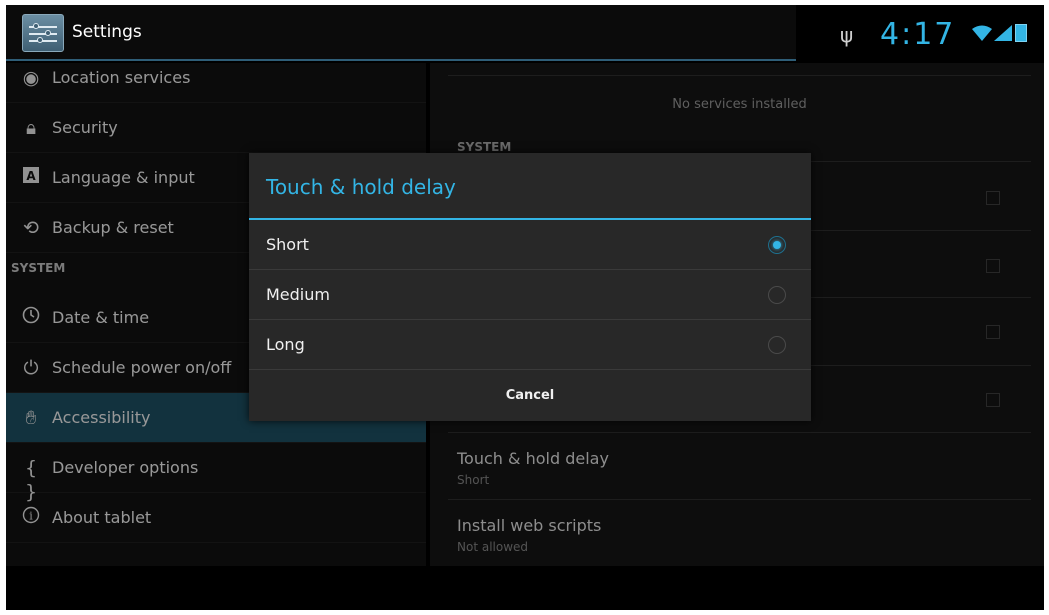 This screenshot has height=615, width=1049. I want to click on sidebar-item-location-services: ◉ Location services, so click(216, 78).